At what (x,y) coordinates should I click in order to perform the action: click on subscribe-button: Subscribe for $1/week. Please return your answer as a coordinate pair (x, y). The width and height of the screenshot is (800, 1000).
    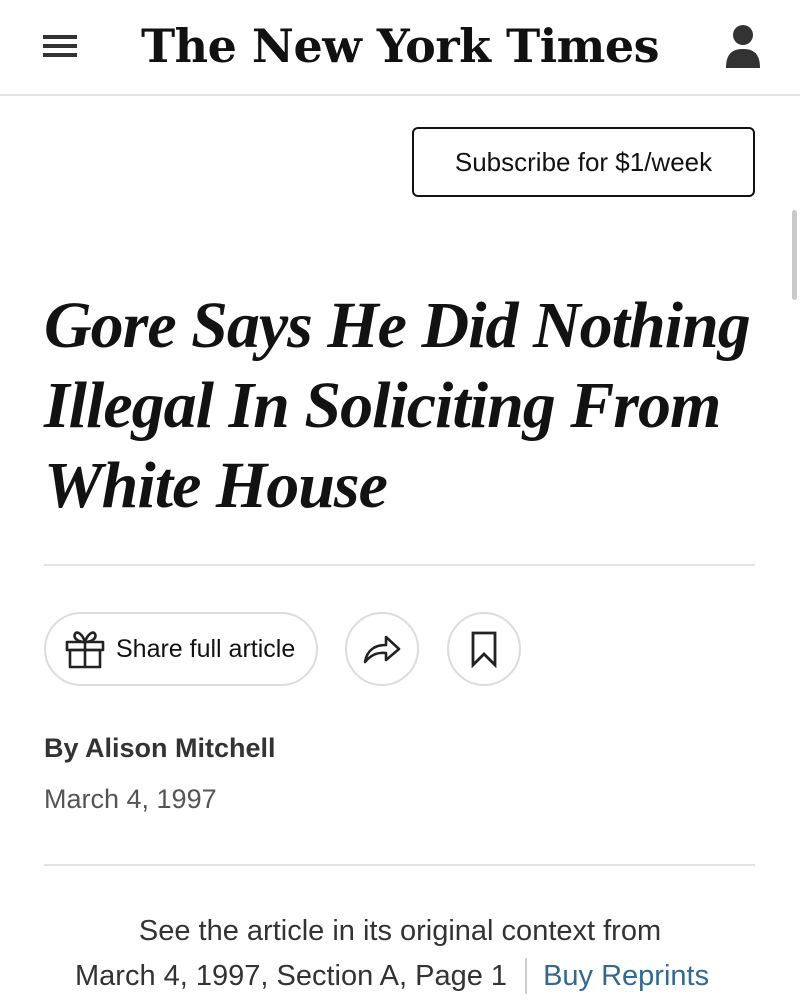
    Looking at the image, I should click on (583, 162).